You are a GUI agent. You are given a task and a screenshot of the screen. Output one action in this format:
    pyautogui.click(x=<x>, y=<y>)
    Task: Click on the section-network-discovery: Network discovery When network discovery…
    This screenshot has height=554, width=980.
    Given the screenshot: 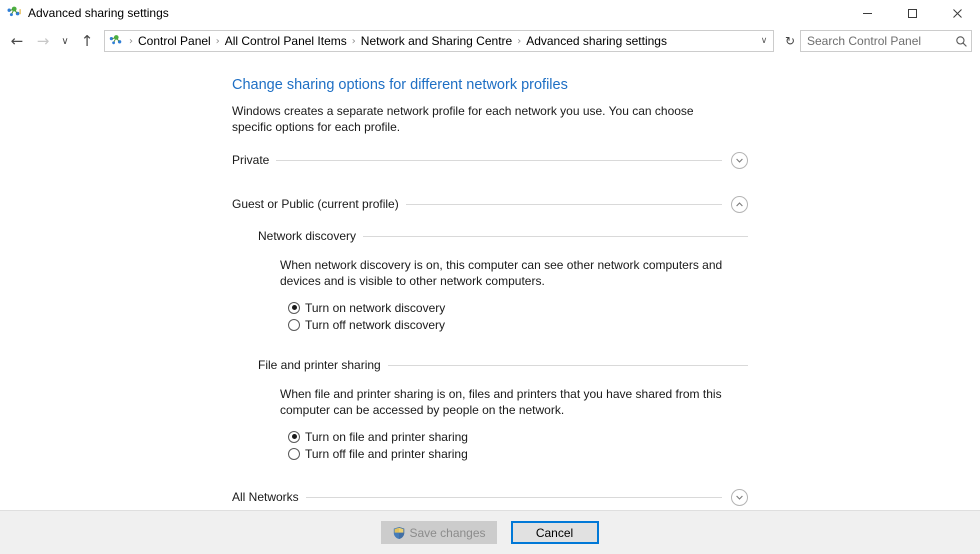 What is the action you would take?
    pyautogui.click(x=503, y=279)
    